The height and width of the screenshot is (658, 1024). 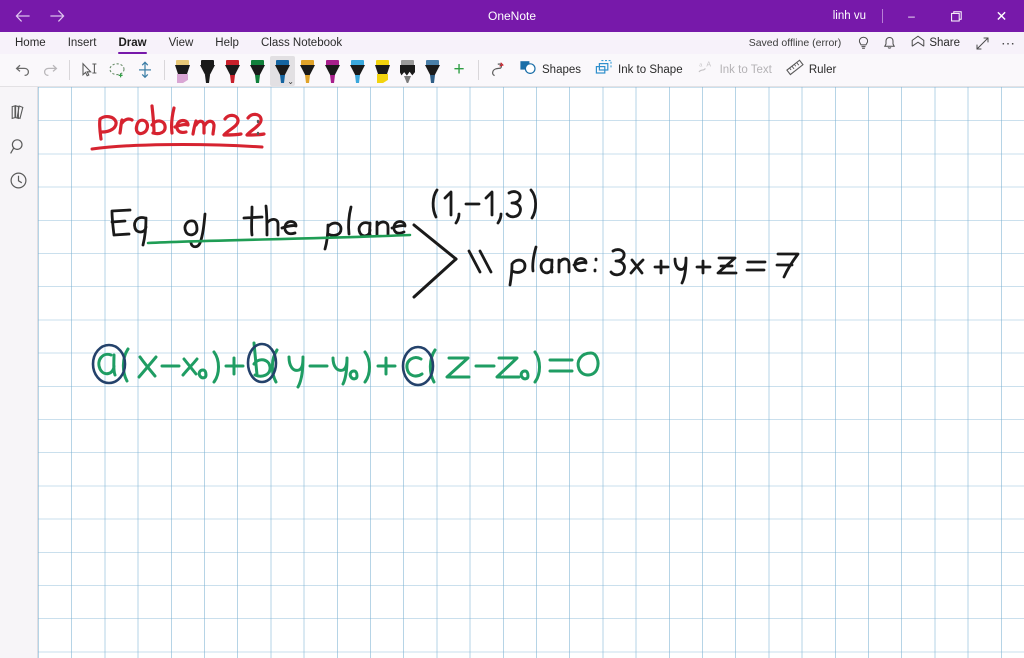 I want to click on save-status-text: Saved offline (error), so click(x=795, y=43).